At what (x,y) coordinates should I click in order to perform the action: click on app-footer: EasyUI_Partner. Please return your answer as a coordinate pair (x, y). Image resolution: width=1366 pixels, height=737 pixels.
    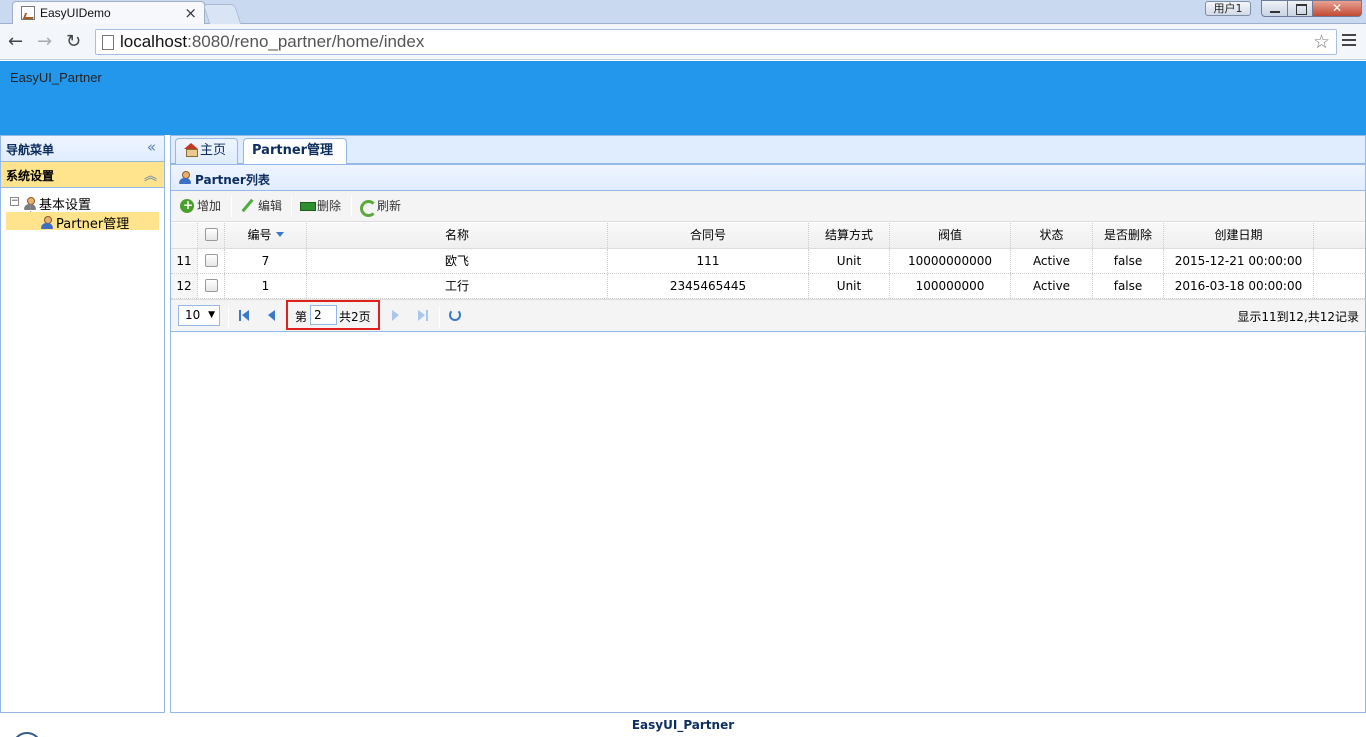
    Looking at the image, I should click on (683, 725).